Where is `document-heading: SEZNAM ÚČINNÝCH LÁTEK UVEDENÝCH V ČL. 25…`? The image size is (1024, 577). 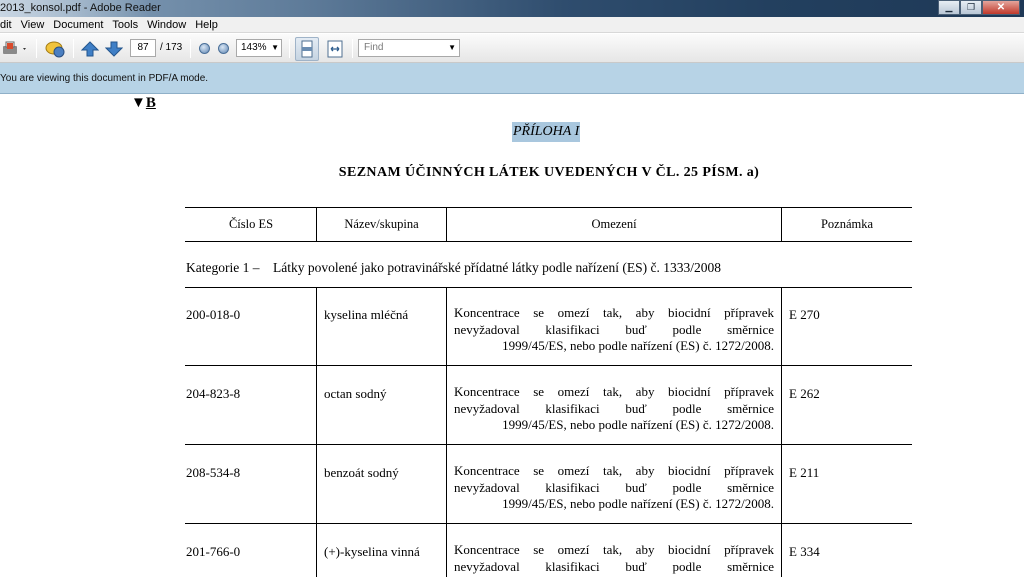
document-heading: SEZNAM ÚČINNÝCH LÁTEK UVEDENÝCH V ČL. 25… is located at coordinates (549, 172).